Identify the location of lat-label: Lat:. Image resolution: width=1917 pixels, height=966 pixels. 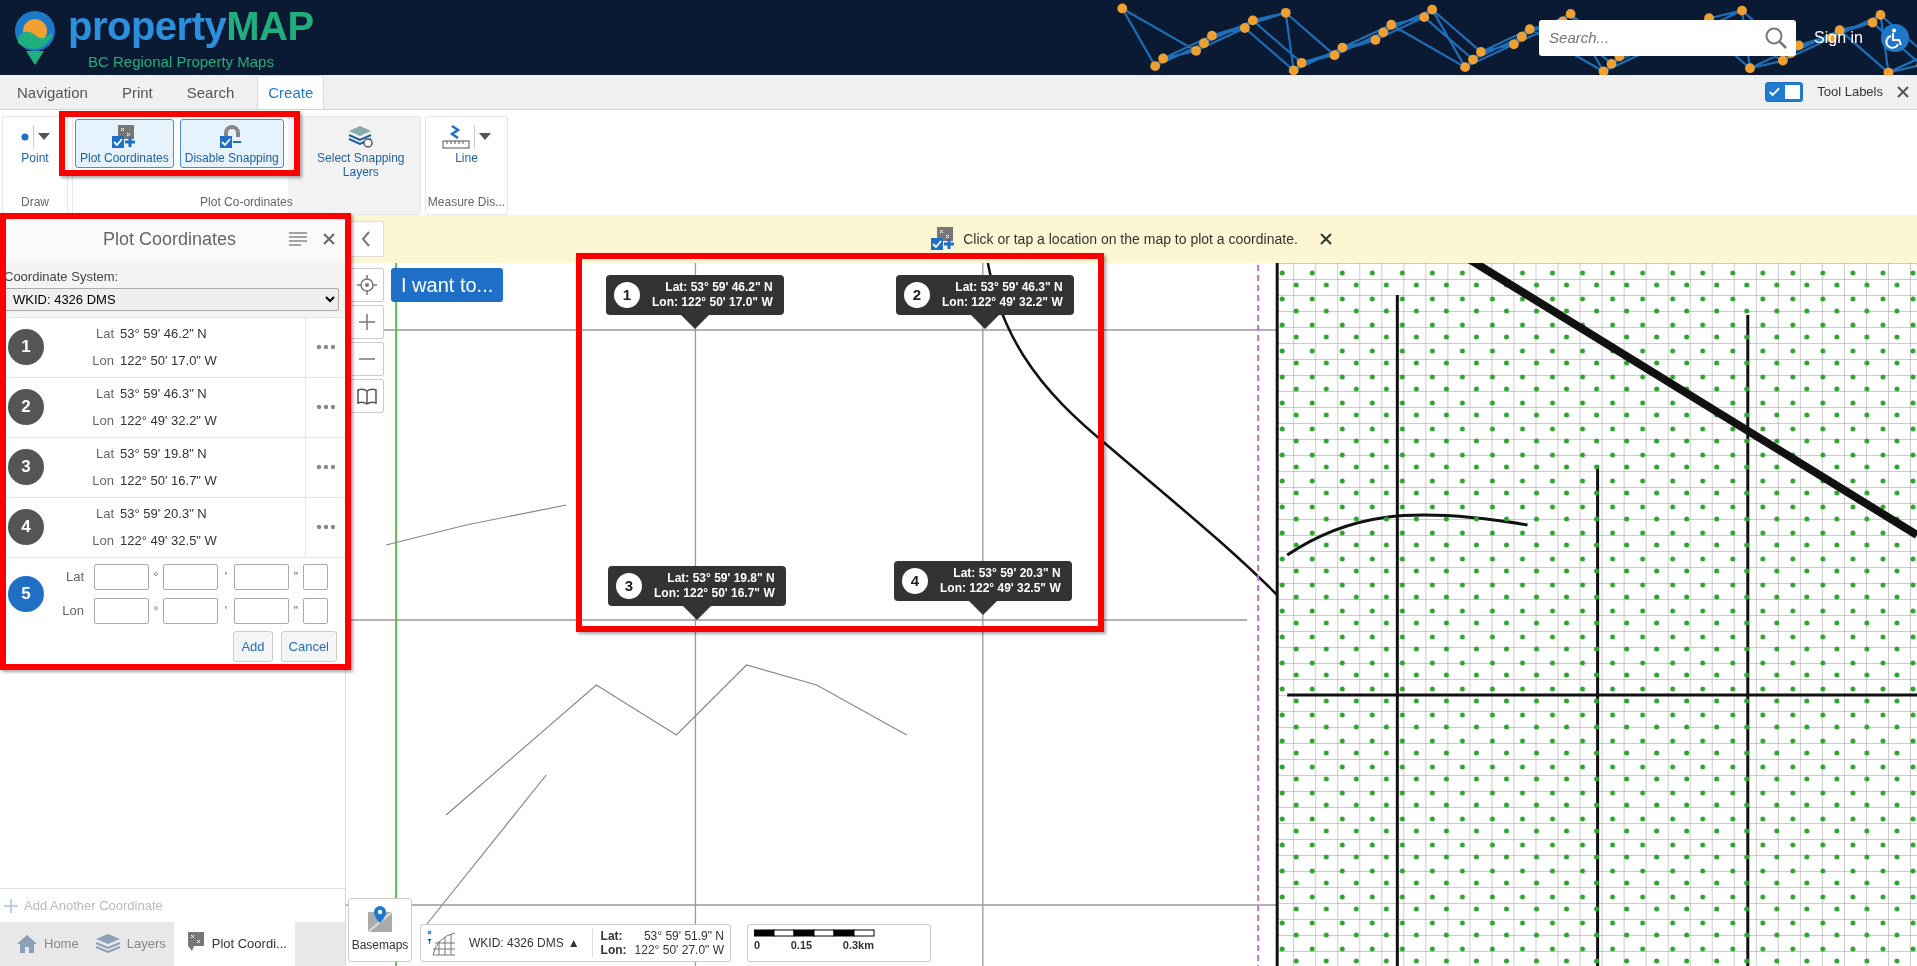
(612, 936).